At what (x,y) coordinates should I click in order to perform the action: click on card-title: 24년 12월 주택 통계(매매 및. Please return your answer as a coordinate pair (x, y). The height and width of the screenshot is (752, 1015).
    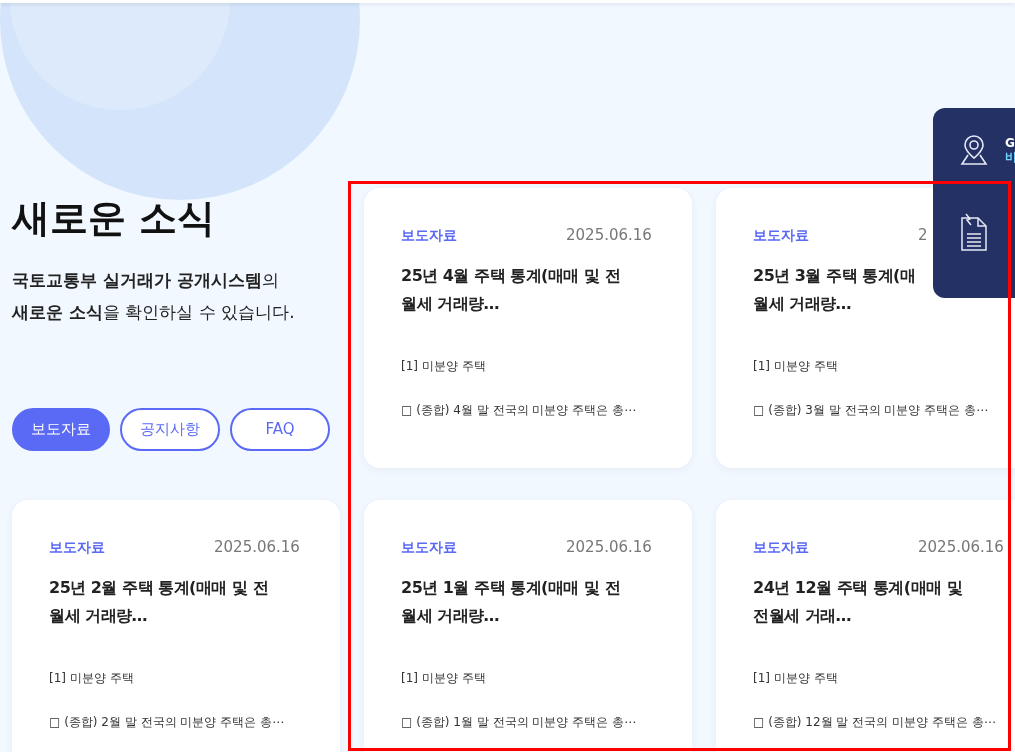
    Looking at the image, I should click on (858, 587).